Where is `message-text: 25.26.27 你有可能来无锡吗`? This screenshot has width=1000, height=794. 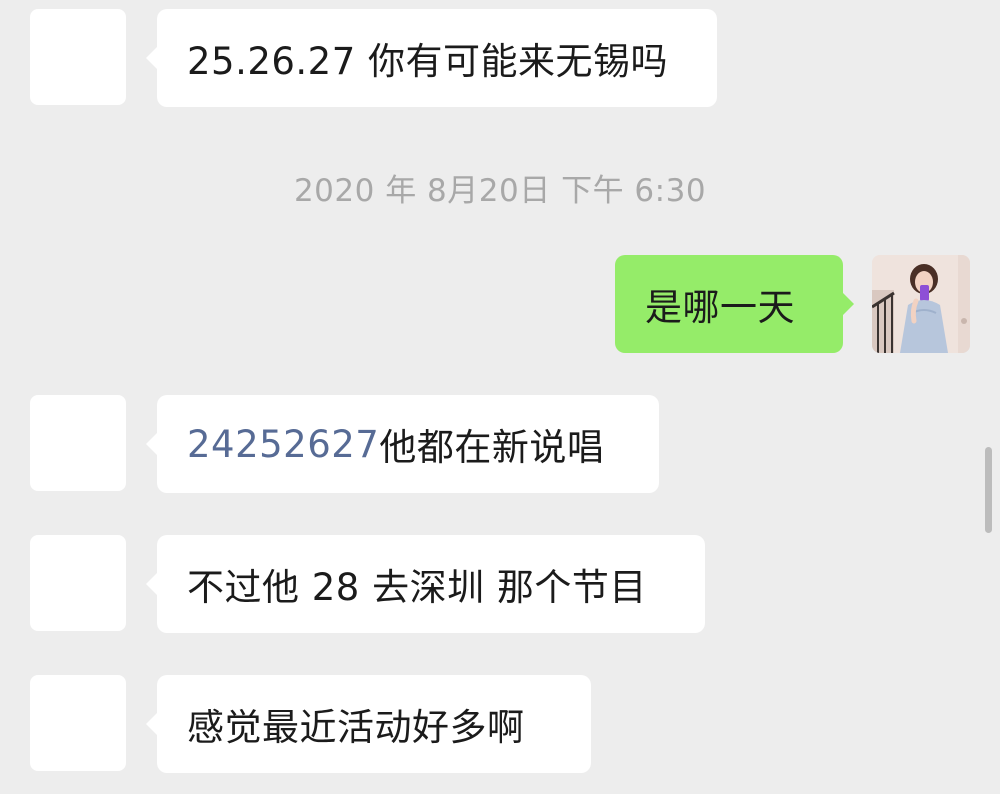 message-text: 25.26.27 你有可能来无锡吗 is located at coordinates (428, 61).